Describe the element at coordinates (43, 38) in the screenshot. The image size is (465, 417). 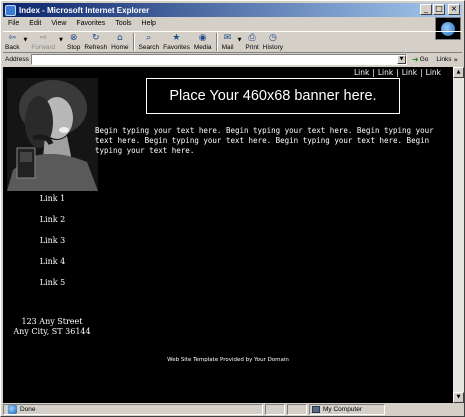
I see `forward-arrow-icon: ⇨` at that location.